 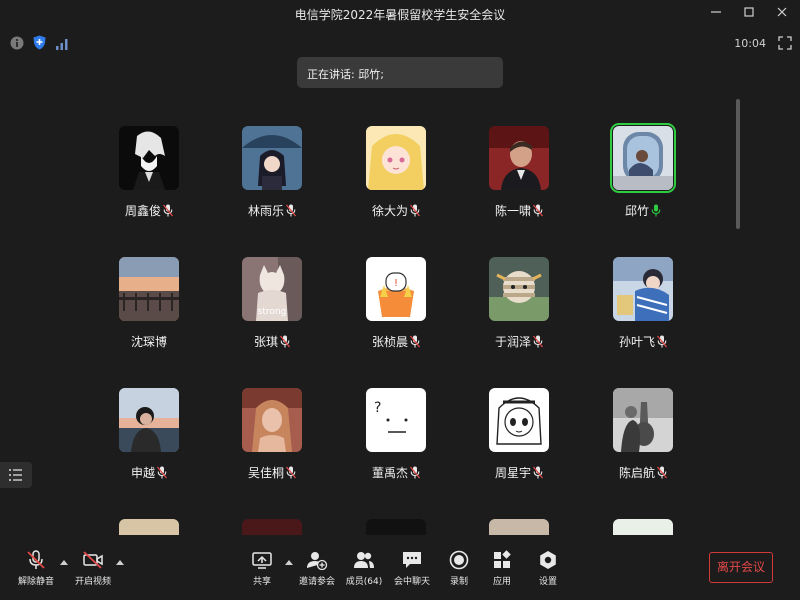 I want to click on participant-name-row: 周鑫俊, so click(x=149, y=211).